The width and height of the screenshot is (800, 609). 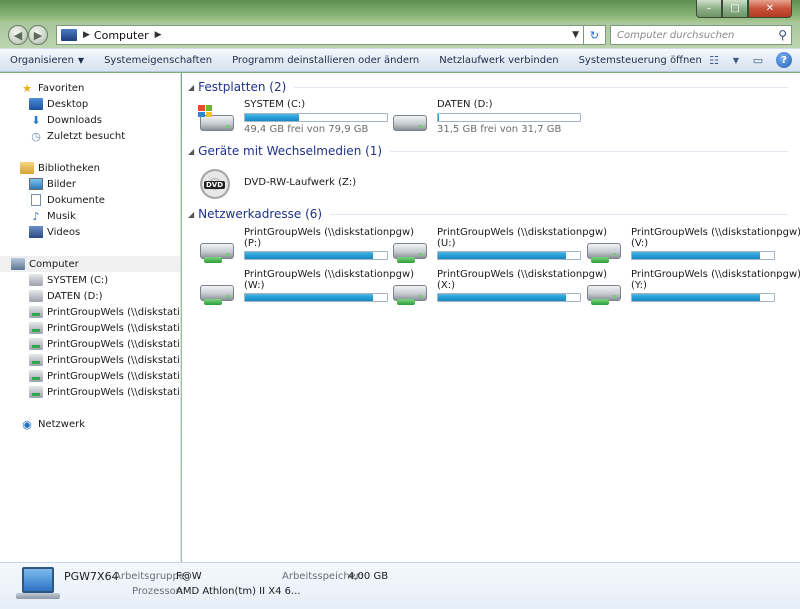 What do you see at coordinates (90, 88) in the screenshot?
I see `sidebar-item-favorites: ★ Favoriten` at bounding box center [90, 88].